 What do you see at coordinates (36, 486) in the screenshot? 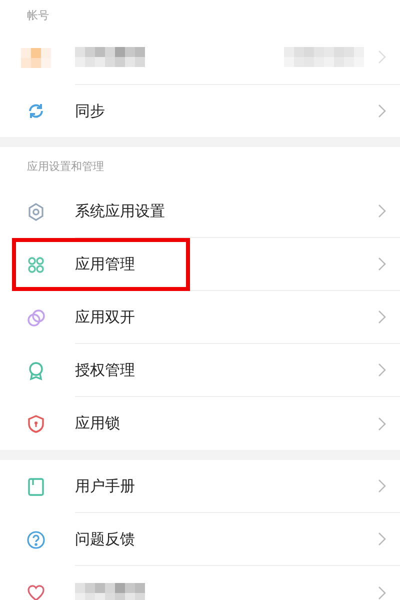
I see `book-icon` at bounding box center [36, 486].